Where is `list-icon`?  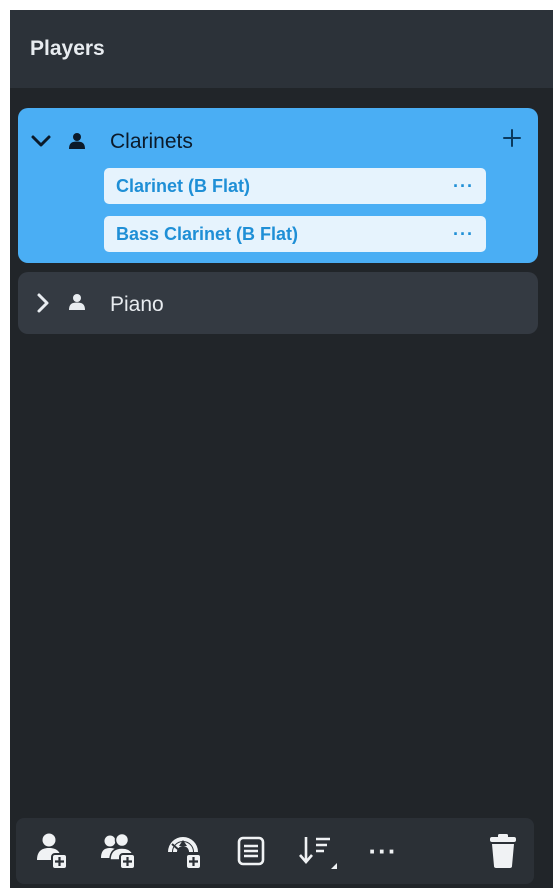 list-icon is located at coordinates (251, 851).